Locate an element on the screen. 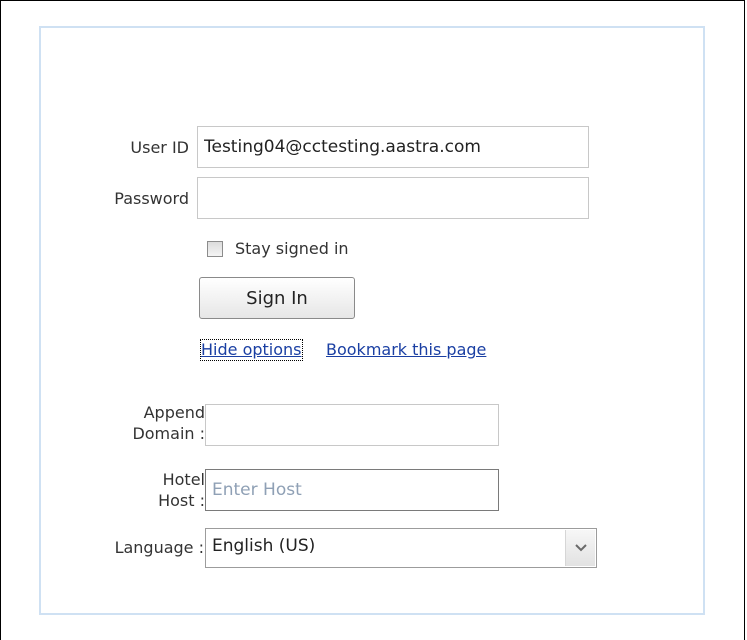 Image resolution: width=747 pixels, height=640 pixels. stay-signed-in-label: Stay signed in is located at coordinates (292, 248).